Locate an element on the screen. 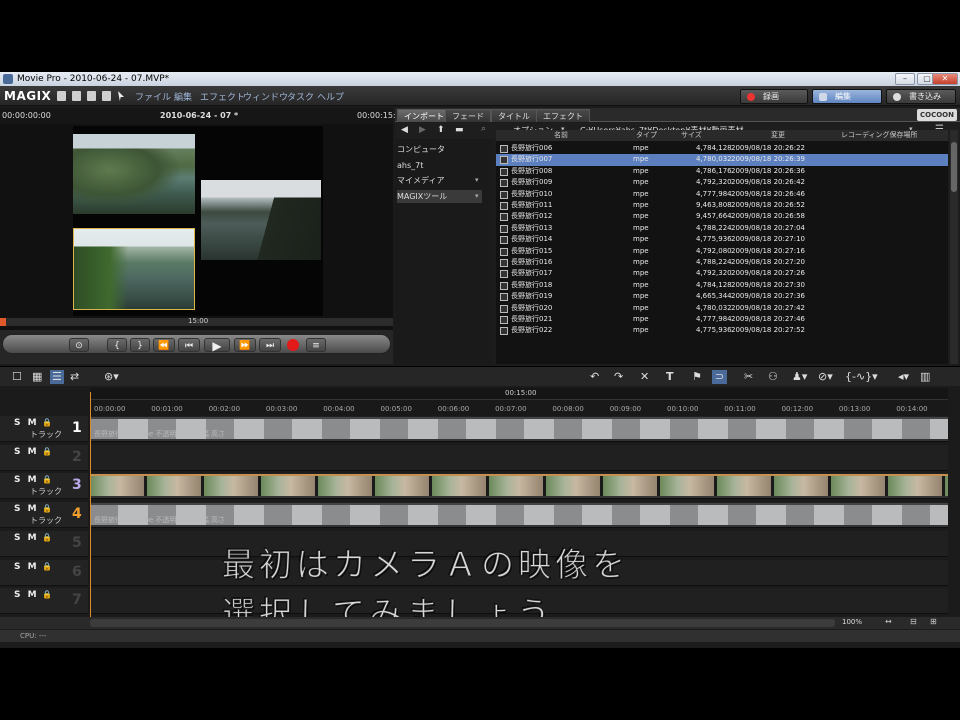 The image size is (960, 720). track-header: S M 🔒 5 is located at coordinates (44, 543).